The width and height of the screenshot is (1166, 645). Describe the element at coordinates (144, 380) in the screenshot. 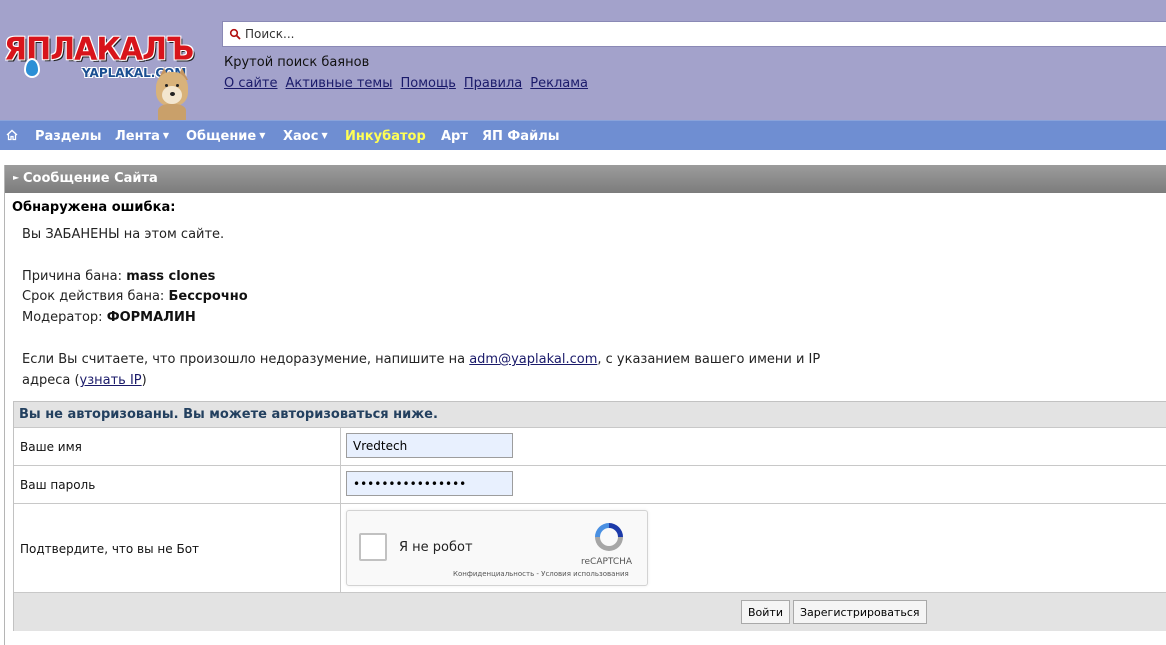

I see `contact-line2-post: )` at that location.